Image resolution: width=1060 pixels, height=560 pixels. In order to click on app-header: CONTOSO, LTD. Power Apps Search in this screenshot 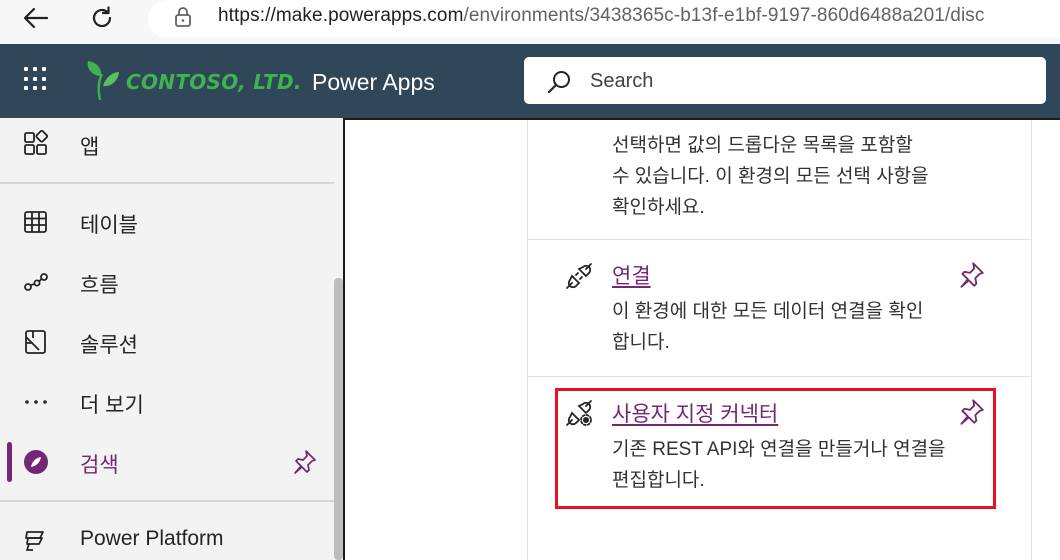, I will do `click(530, 81)`.